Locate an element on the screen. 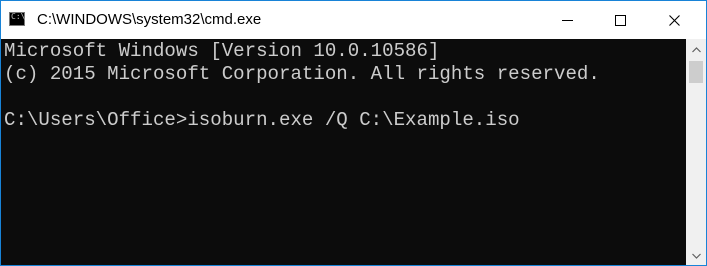 Image resolution: width=707 pixels, height=266 pixels. vertical-scrollbar is located at coordinates (696, 152).